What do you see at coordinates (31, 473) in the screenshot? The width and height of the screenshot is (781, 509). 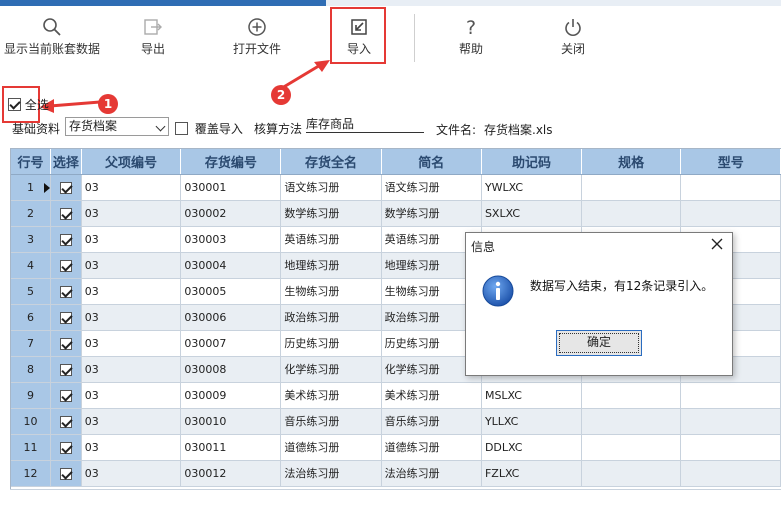 I see `row-number-cell: 12` at bounding box center [31, 473].